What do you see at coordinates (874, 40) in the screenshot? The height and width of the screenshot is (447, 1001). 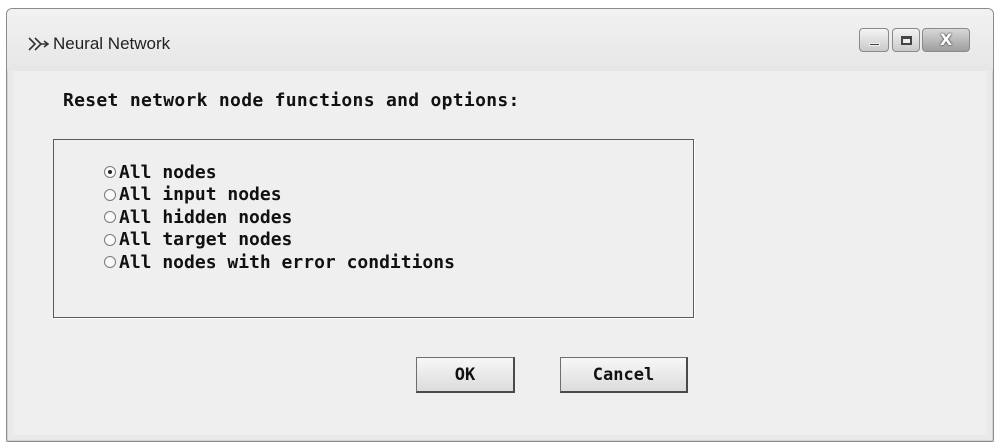 I see `minimize-button` at bounding box center [874, 40].